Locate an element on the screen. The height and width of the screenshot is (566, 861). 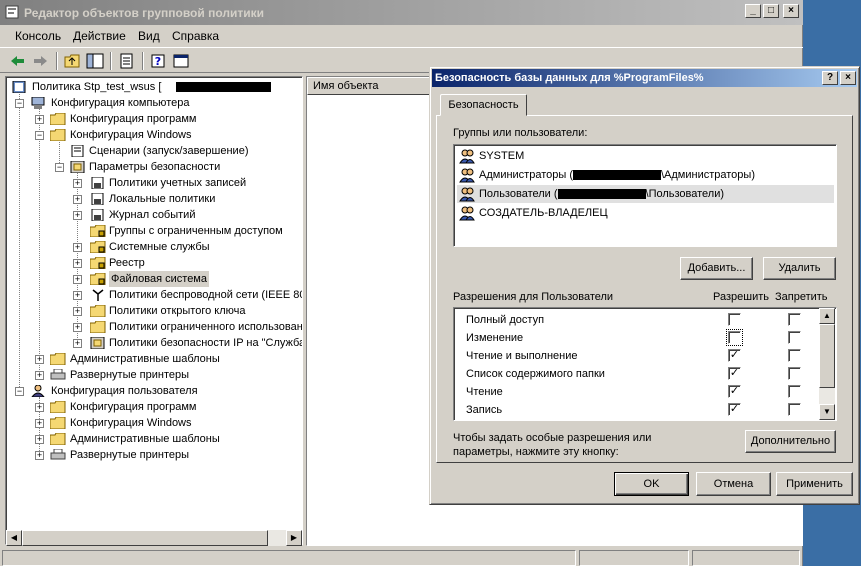
group-item-creator-owner: СОЗДАТЕЛЬ-ВЛАДЕЛЕЦ is located at coordinates (645, 213).